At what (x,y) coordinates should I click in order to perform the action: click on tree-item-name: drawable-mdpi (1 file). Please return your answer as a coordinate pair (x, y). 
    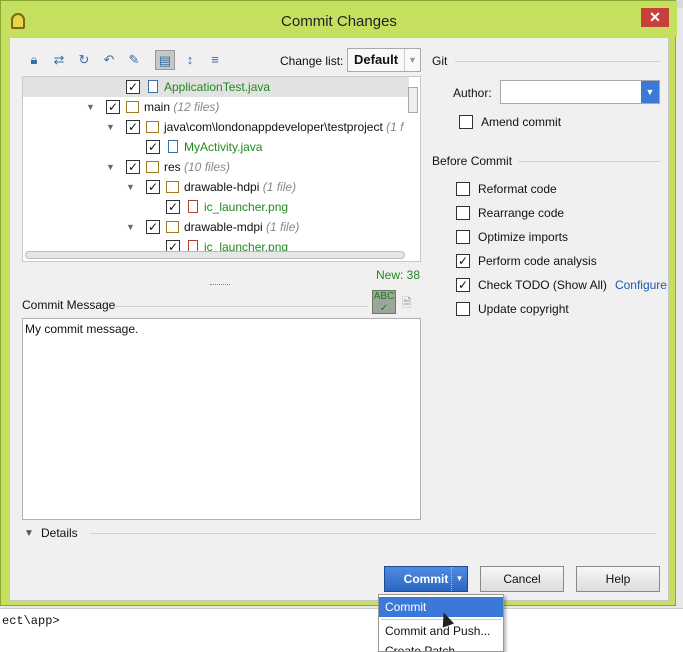
    Looking at the image, I should click on (242, 227).